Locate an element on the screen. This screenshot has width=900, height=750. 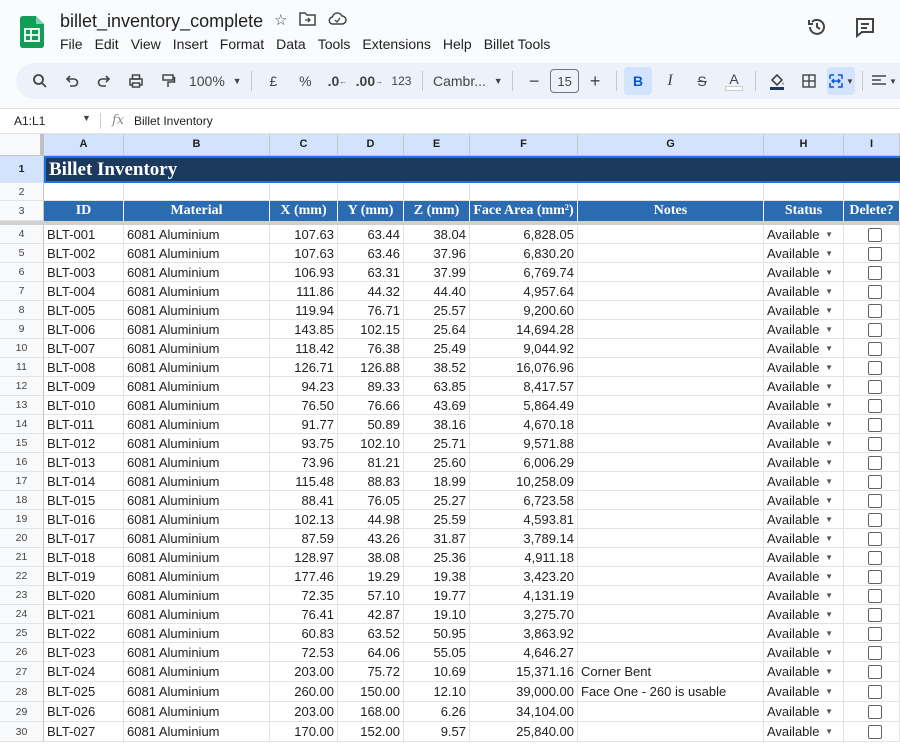
y-cell: 102.15 is located at coordinates (371, 329).